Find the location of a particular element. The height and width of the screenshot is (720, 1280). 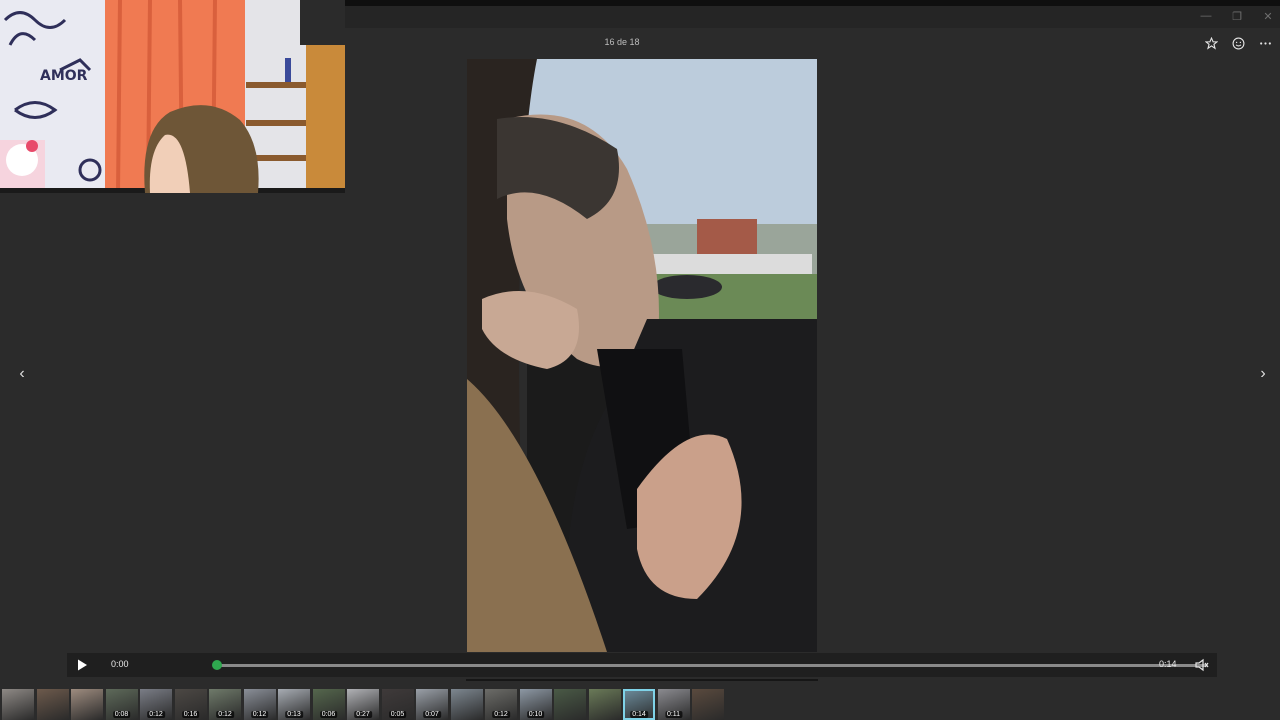

thumbnail-duration: 0:27 is located at coordinates (363, 714).